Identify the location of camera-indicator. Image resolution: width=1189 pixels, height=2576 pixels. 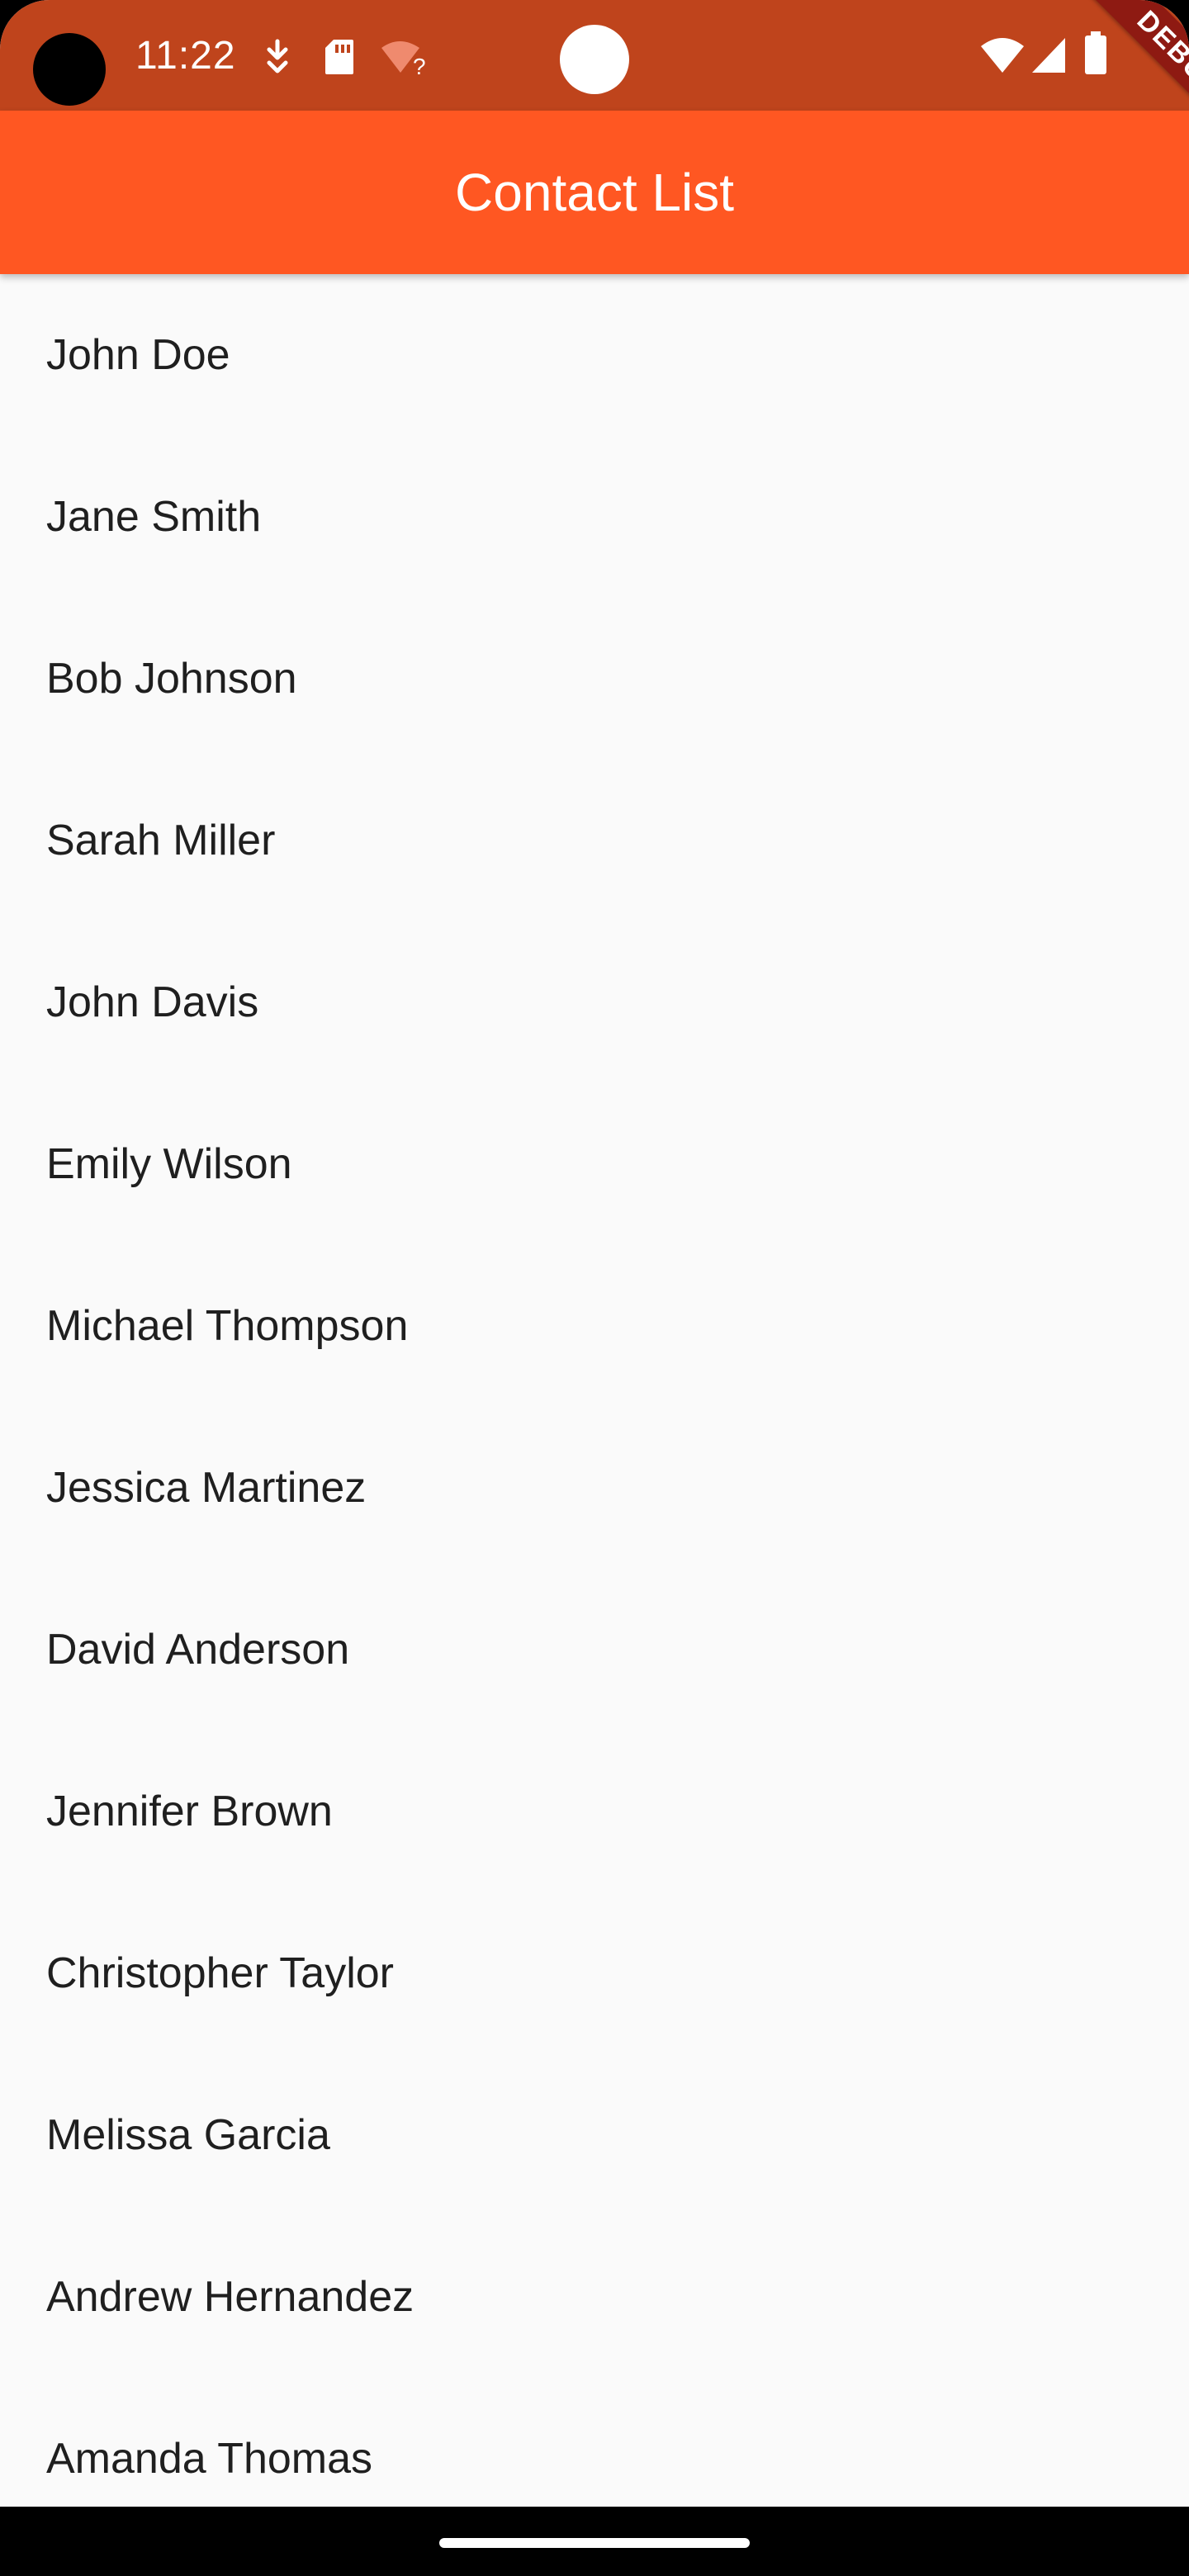
(594, 59).